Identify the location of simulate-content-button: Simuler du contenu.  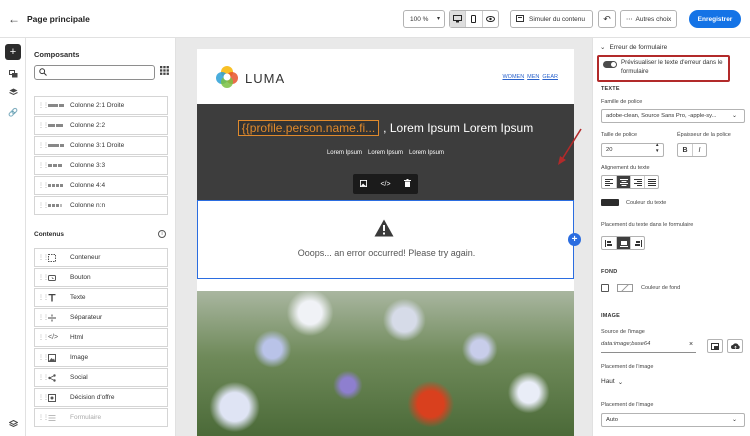
(551, 19).